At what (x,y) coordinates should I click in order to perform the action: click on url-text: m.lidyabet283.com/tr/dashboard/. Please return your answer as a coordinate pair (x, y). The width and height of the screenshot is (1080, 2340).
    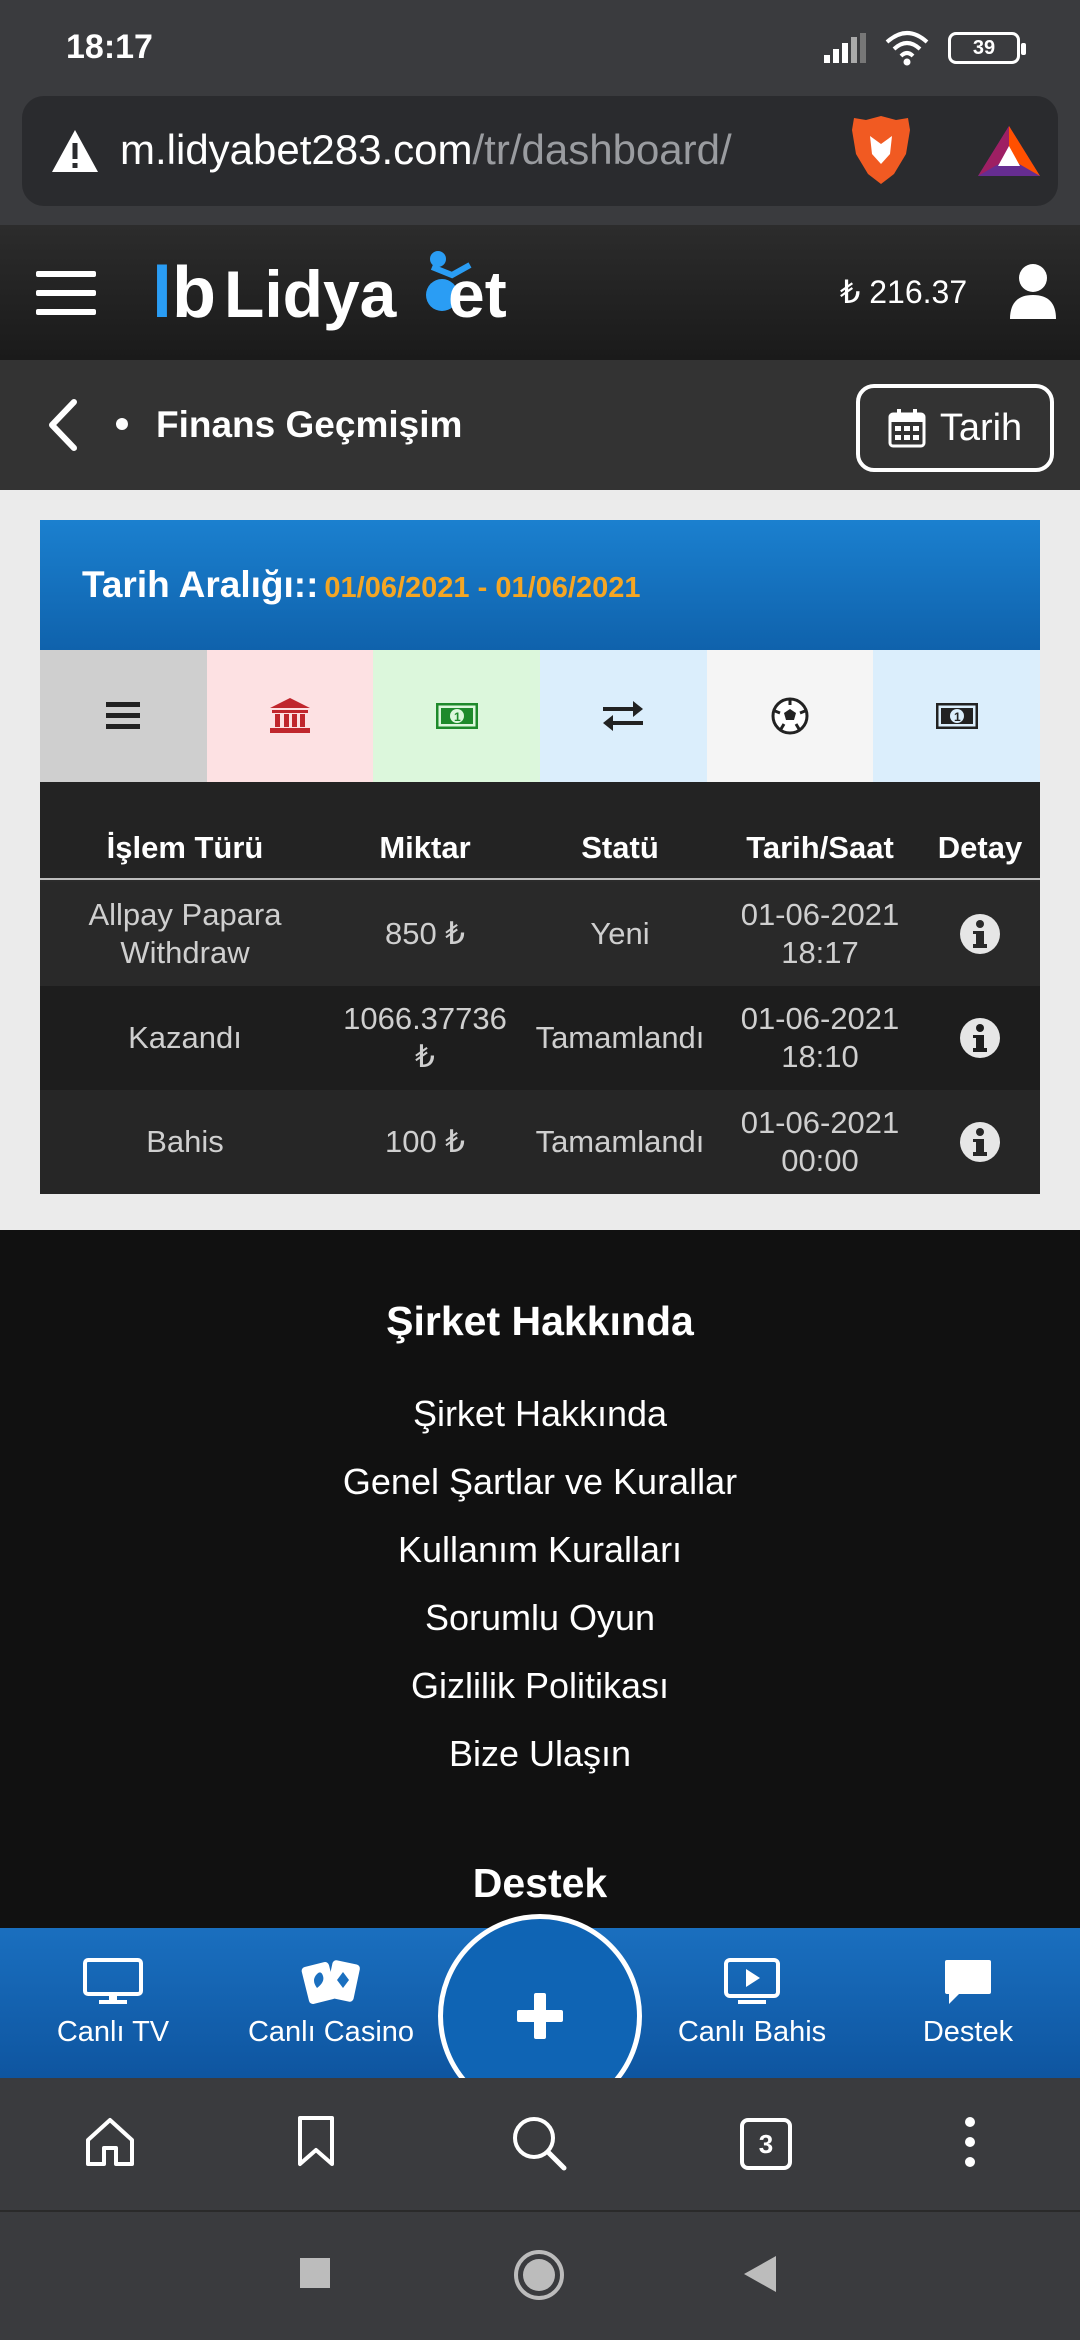
    Looking at the image, I should click on (426, 150).